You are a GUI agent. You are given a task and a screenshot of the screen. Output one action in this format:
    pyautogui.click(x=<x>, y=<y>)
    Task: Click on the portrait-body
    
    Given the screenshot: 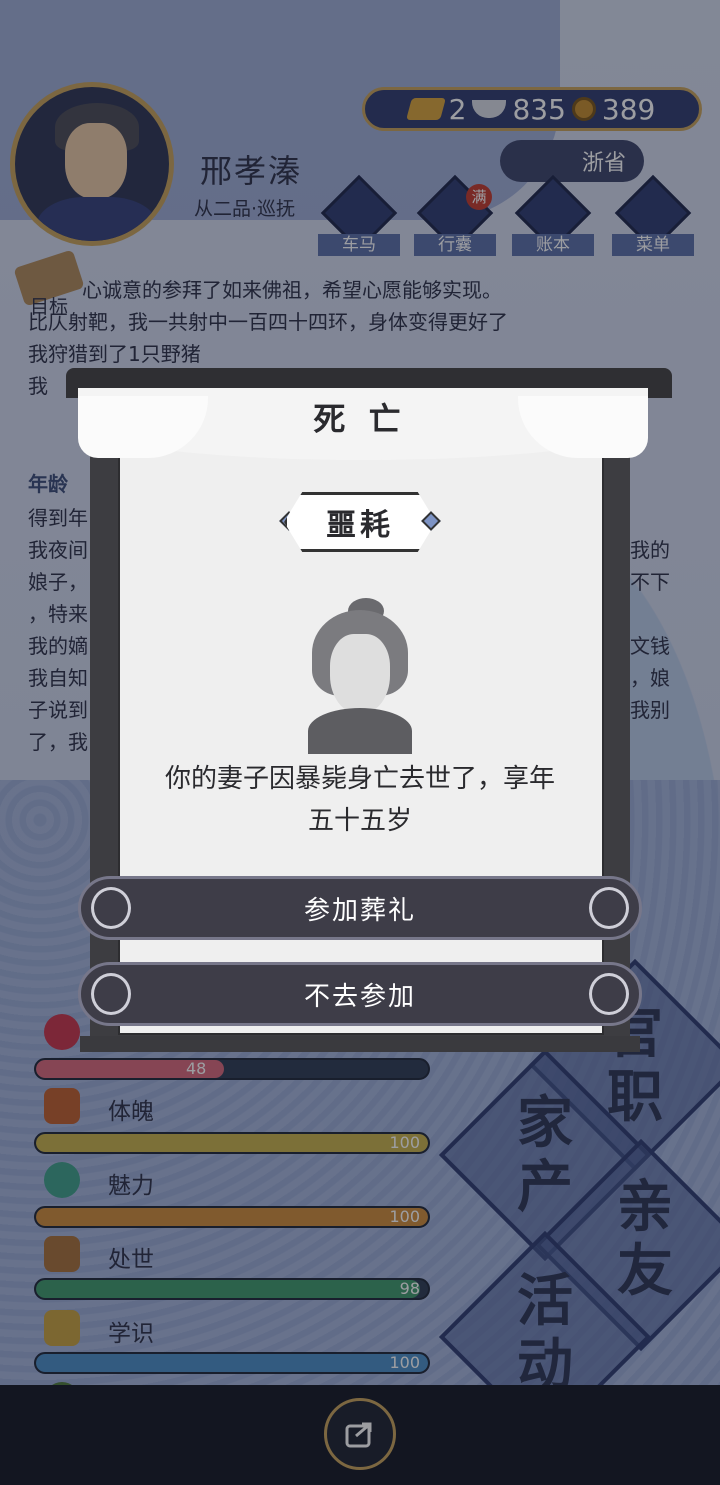 What is the action you would take?
    pyautogui.click(x=360, y=731)
    